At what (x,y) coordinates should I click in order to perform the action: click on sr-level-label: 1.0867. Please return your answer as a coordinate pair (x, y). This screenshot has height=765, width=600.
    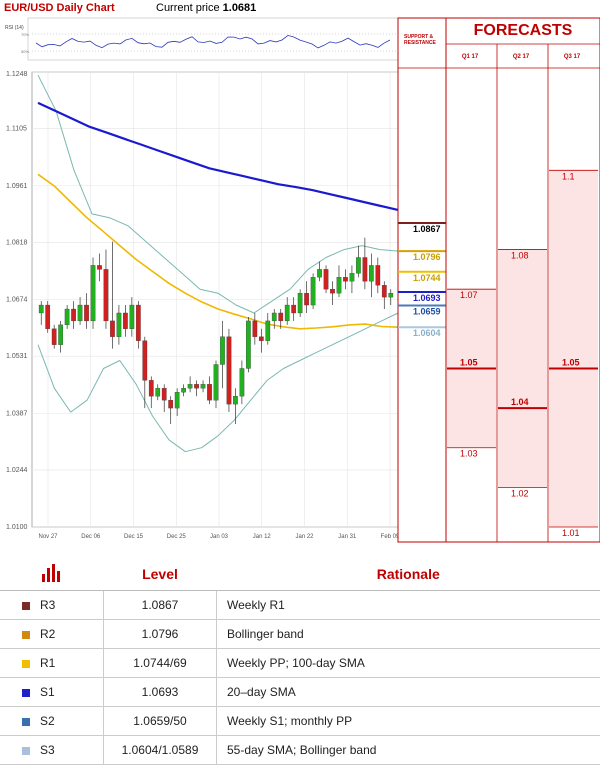
    Looking at the image, I should click on (427, 229).